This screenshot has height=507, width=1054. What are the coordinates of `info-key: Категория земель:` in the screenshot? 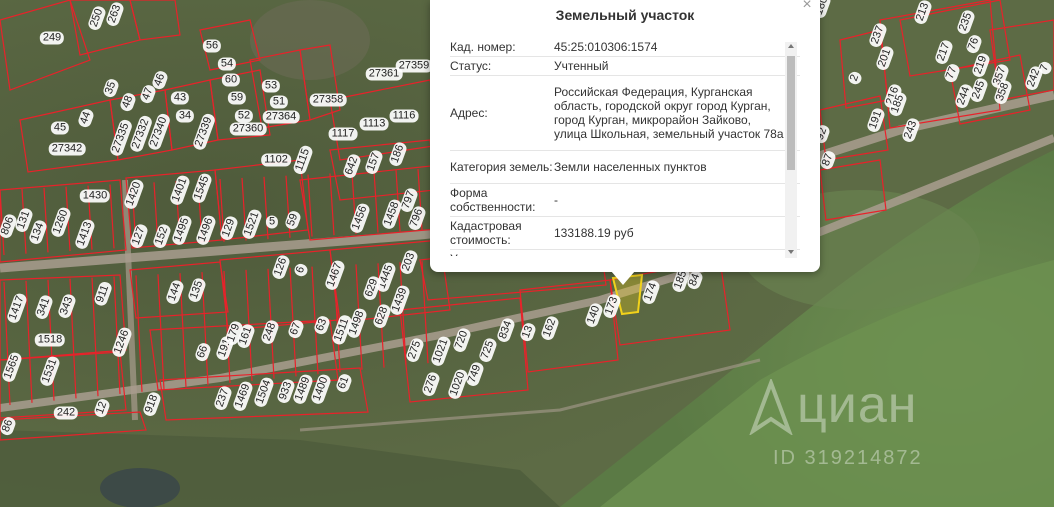 It's located at (501, 167).